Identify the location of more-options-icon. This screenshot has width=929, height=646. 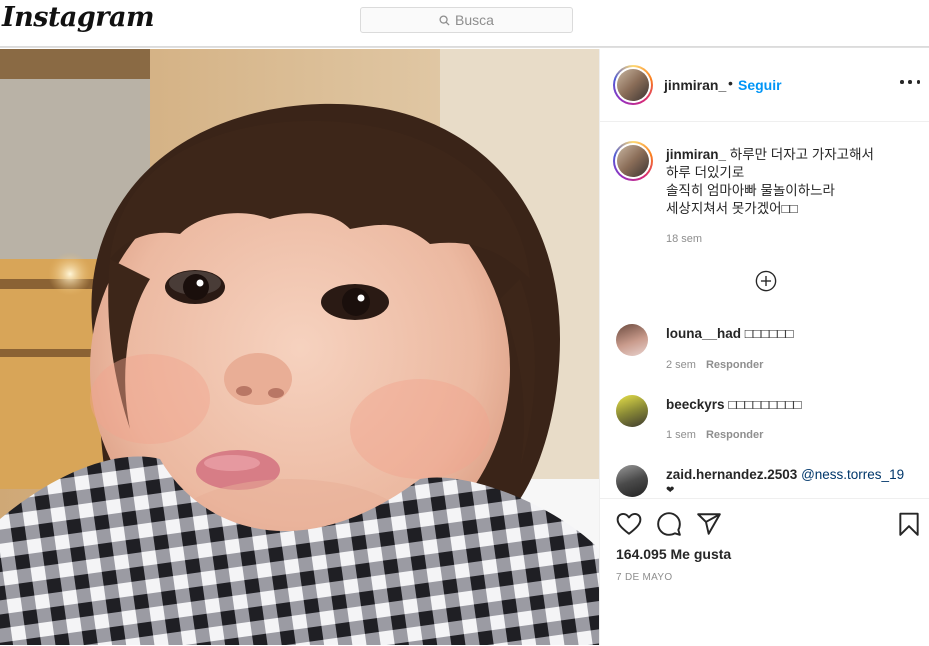
(910, 82).